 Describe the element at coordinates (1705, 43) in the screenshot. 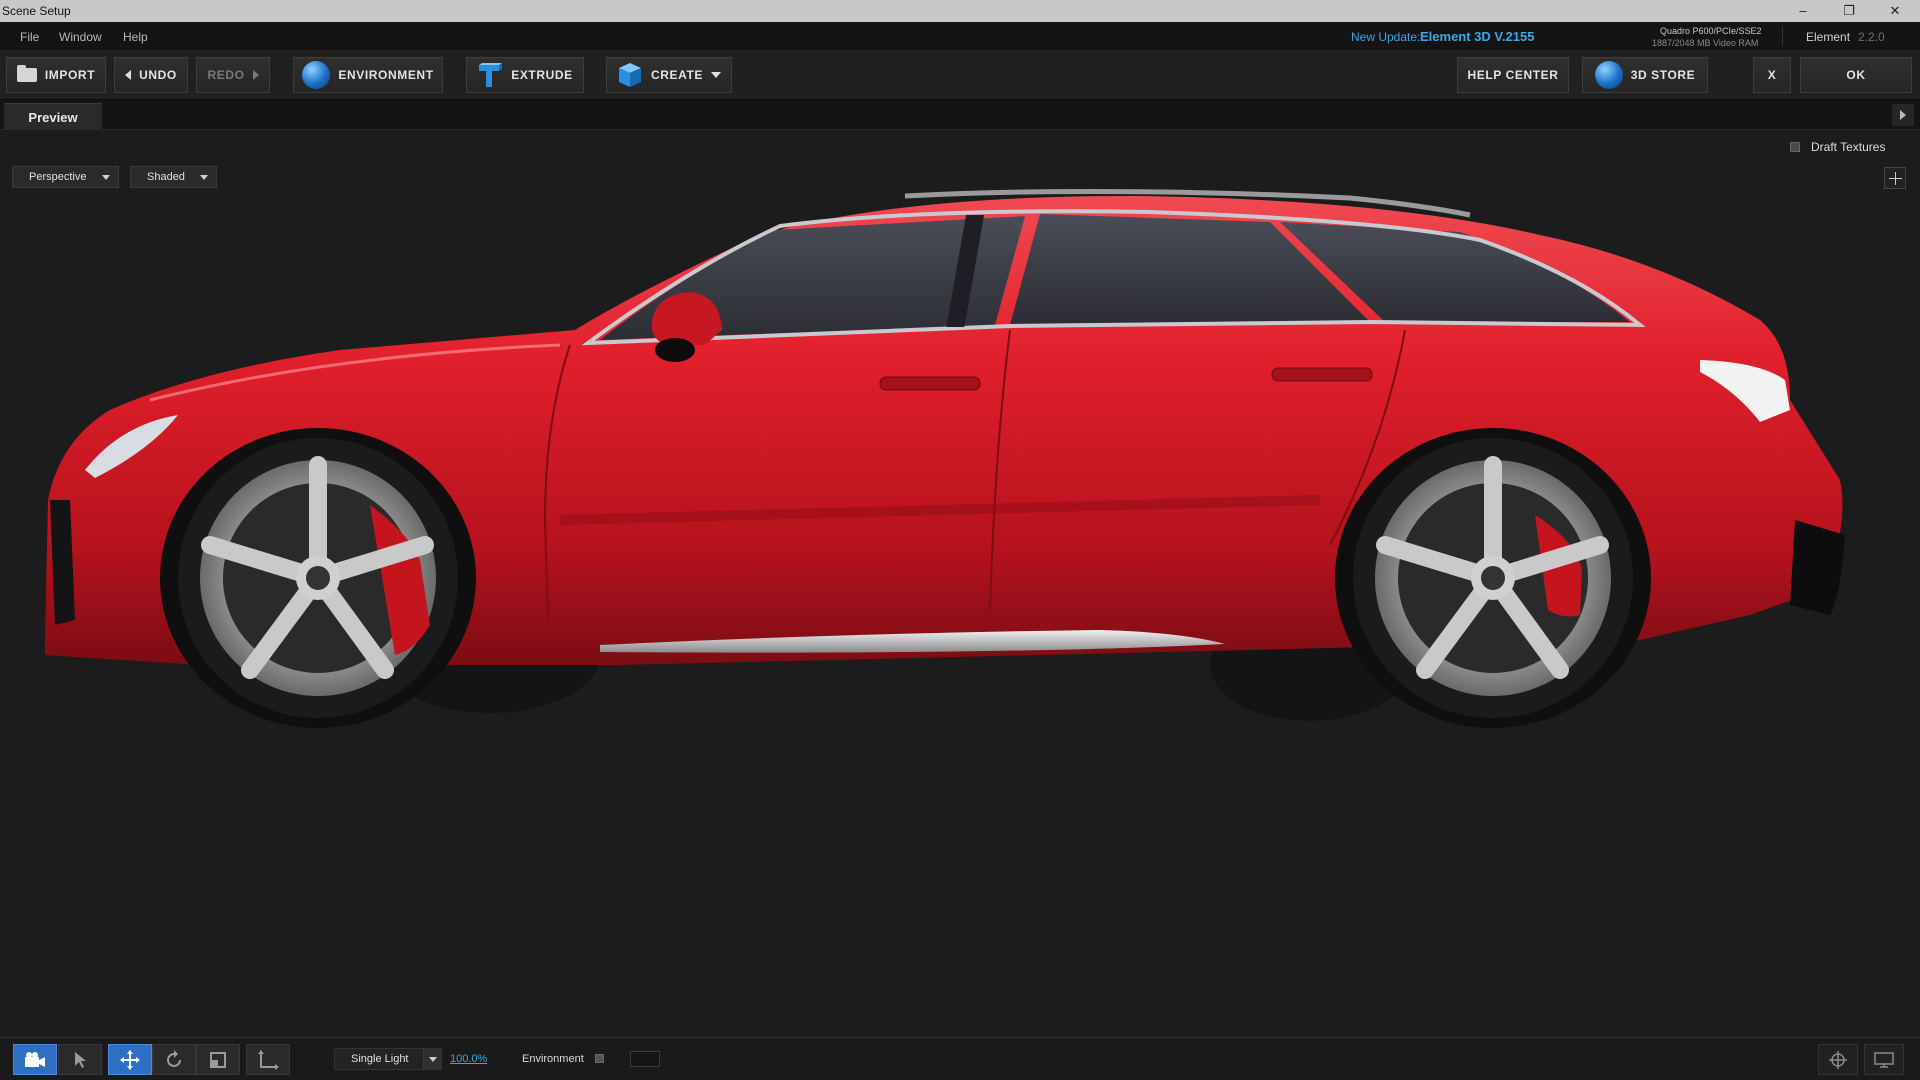

I see `gpu-ram: 1887/2048 MB Video RAM` at that location.